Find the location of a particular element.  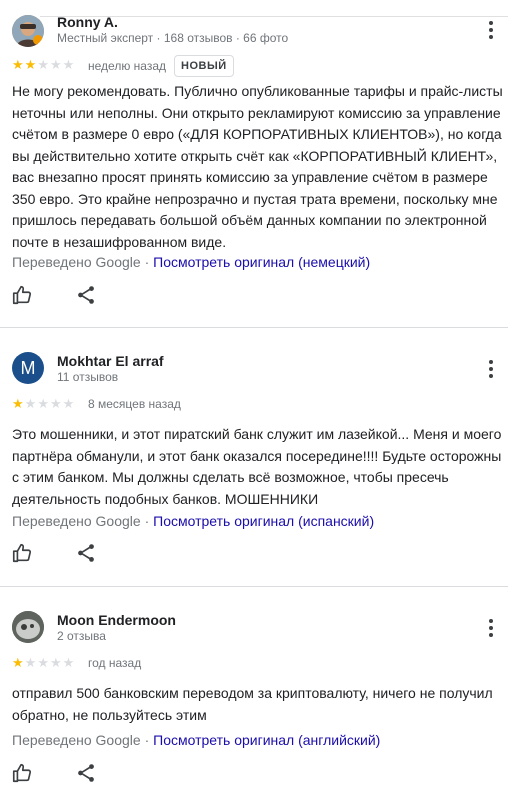

reviewer-name: Mokhtar El arraf is located at coordinates (110, 361).